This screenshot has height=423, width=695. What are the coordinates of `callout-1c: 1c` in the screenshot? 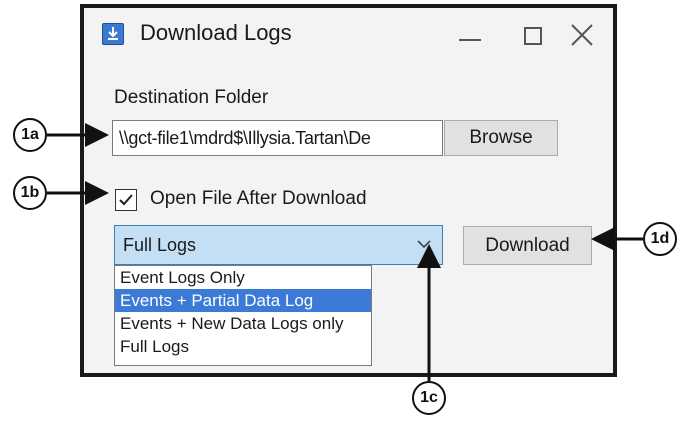 It's located at (429, 398).